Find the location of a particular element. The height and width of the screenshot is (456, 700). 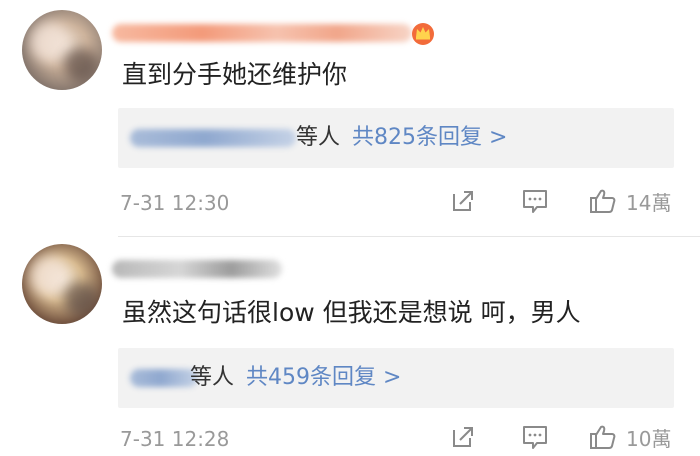

like-button: 14萬 is located at coordinates (638, 201).